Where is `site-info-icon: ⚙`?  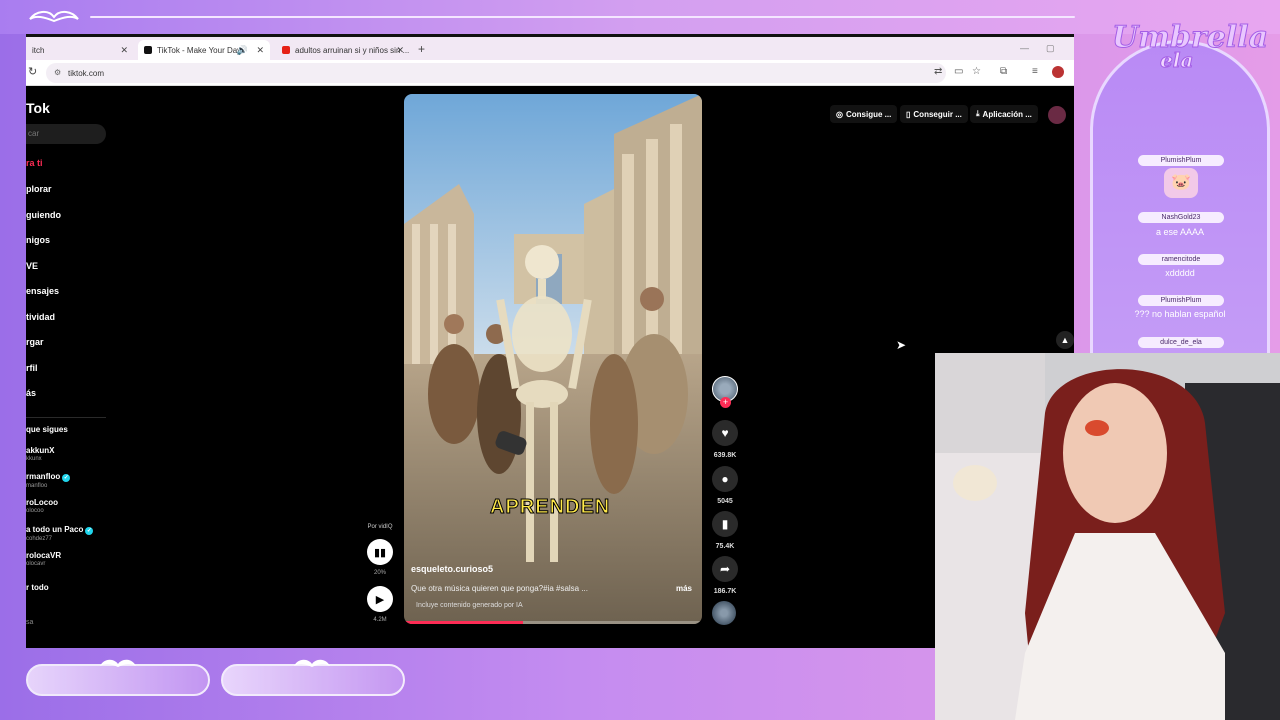
site-info-icon: ⚙ is located at coordinates (57, 72).